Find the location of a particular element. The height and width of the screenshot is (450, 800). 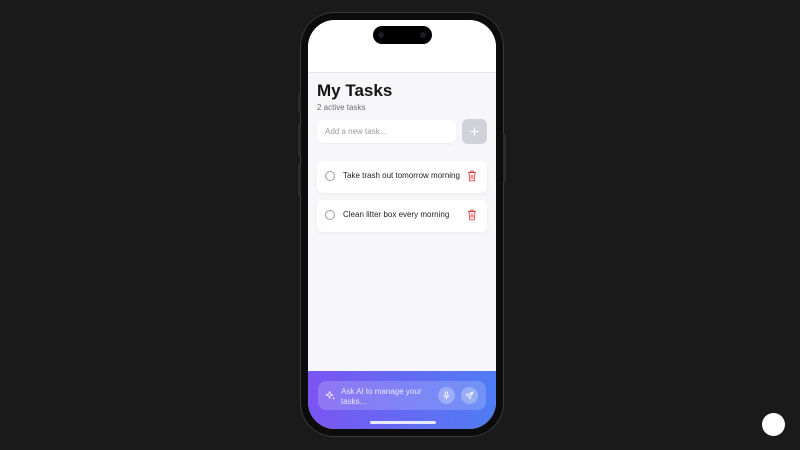

volume-down-button is located at coordinates (299, 180).